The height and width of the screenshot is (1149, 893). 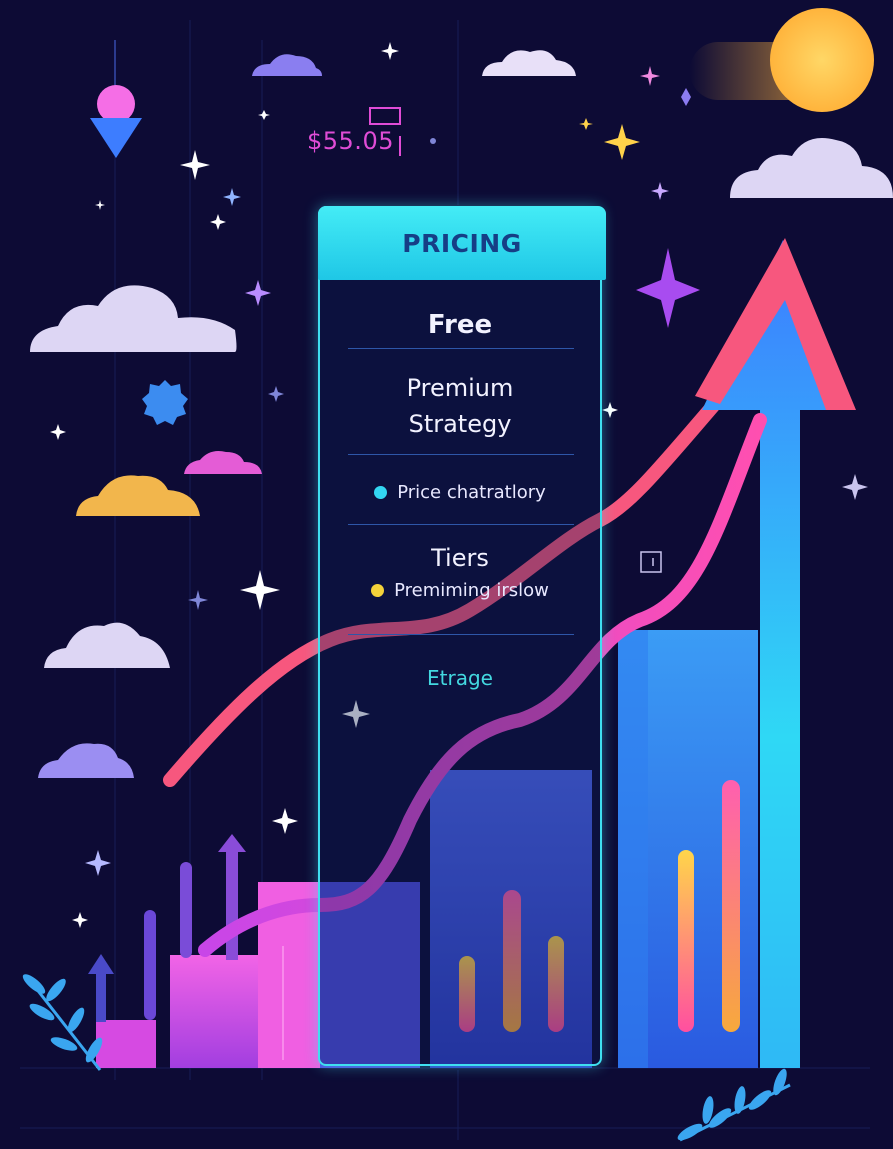 I want to click on feature-text: Price chatratlory, so click(x=471, y=492).